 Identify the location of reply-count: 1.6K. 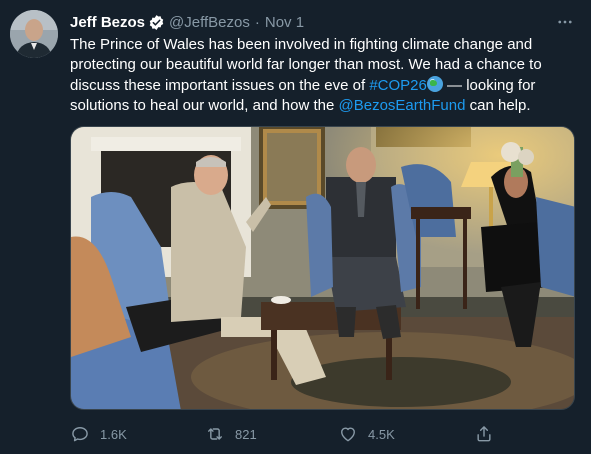
(113, 434).